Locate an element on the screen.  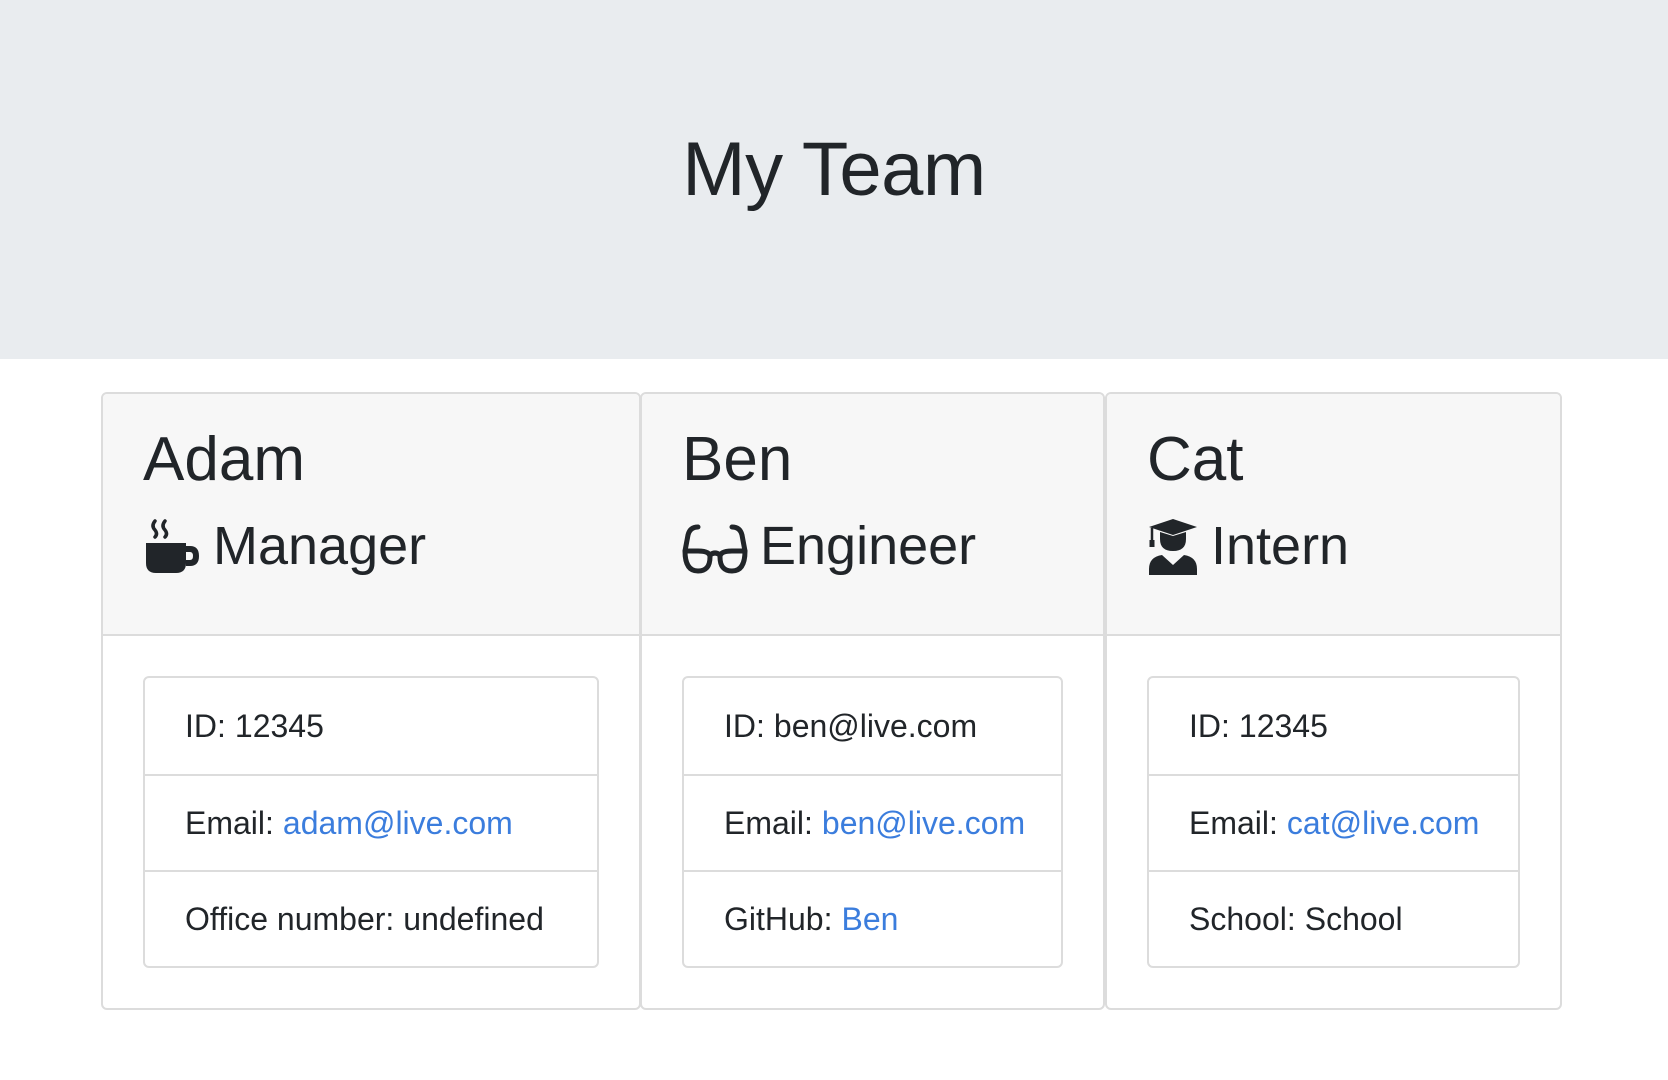
role-label: Intern is located at coordinates (1280, 546).